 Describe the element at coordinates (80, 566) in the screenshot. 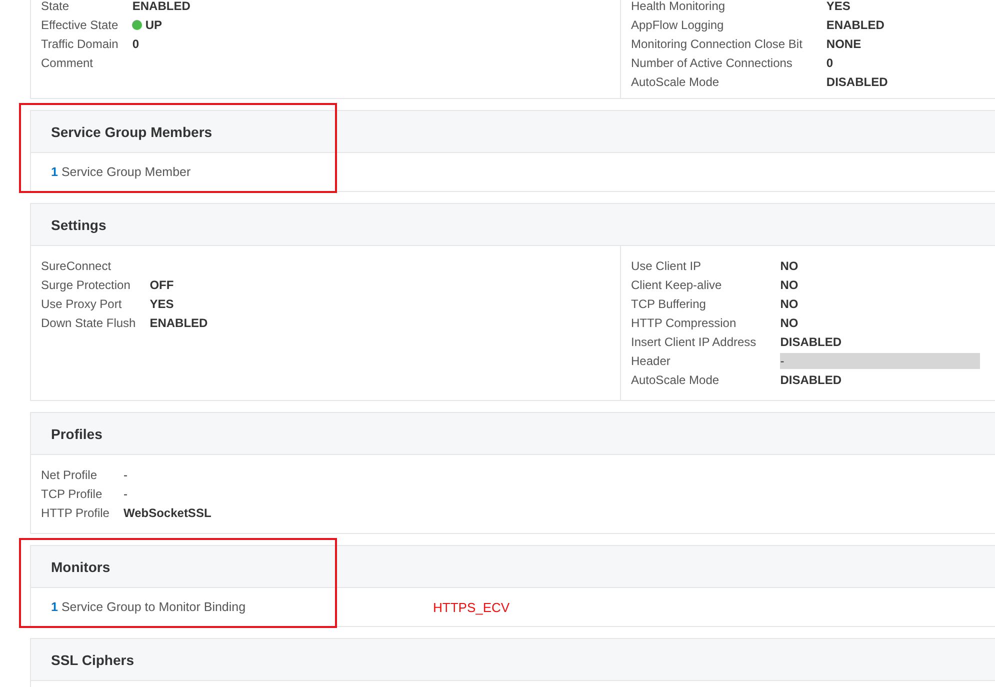

I see `section-title: Monitors` at that location.